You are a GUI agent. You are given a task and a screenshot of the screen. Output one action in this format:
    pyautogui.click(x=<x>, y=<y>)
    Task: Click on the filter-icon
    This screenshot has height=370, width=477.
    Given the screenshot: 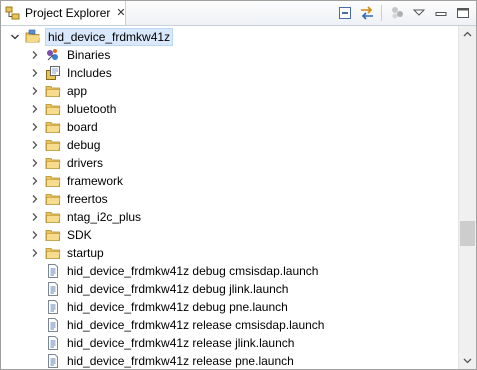 What is the action you would take?
    pyautogui.click(x=397, y=13)
    